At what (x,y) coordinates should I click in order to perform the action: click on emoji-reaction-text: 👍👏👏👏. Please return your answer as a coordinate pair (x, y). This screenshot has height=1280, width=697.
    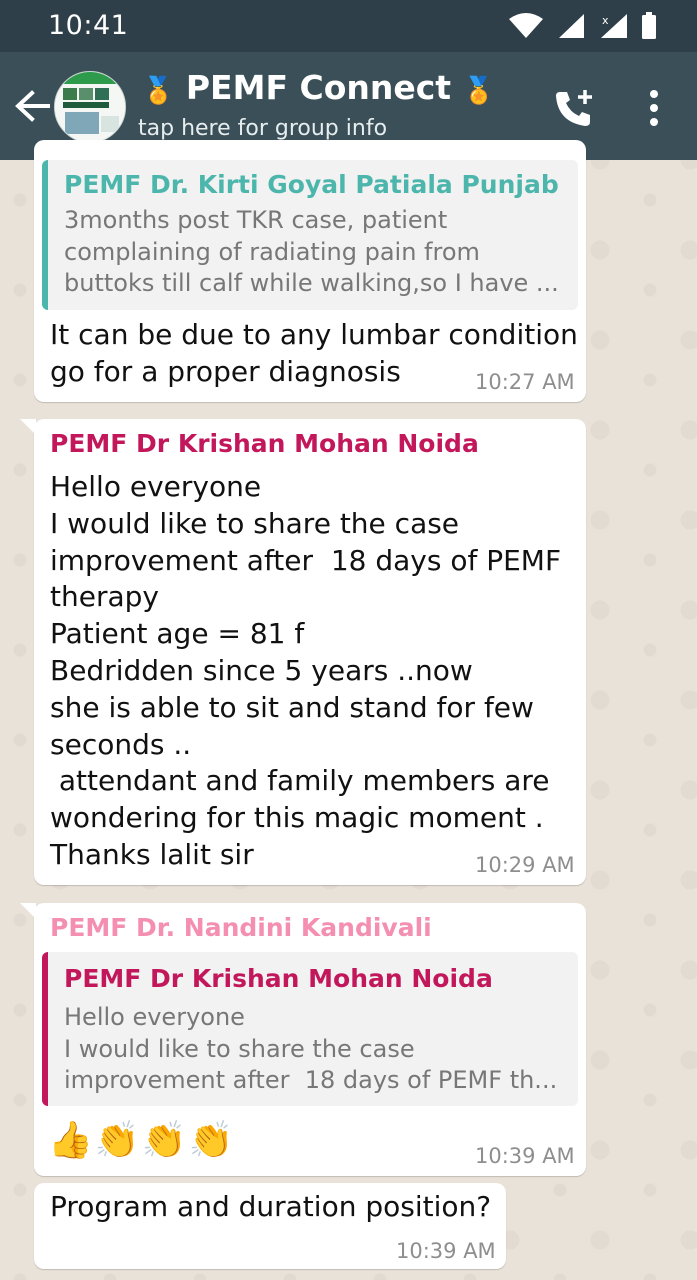
    Looking at the image, I should click on (142, 1140).